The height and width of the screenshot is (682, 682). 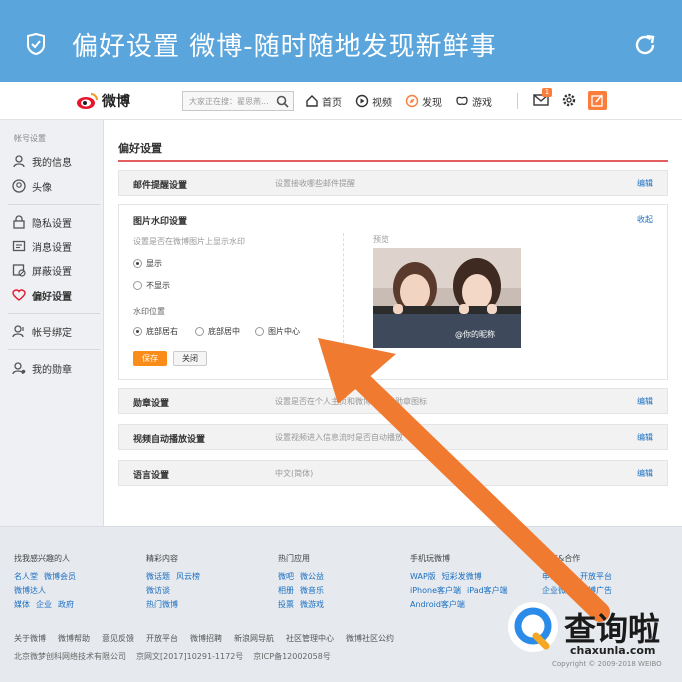 What do you see at coordinates (26, 576) in the screenshot?
I see `footer-link: 名人堂` at bounding box center [26, 576].